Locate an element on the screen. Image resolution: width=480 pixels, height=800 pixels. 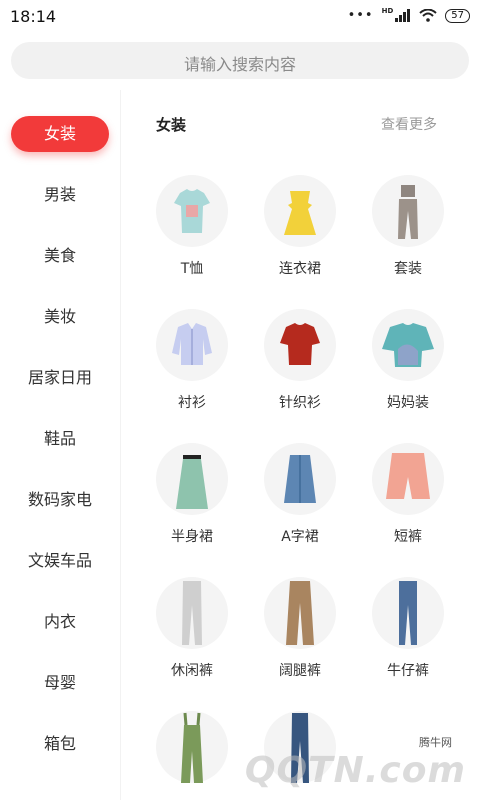
grid-item-overalls is located at coordinates (192, 755).